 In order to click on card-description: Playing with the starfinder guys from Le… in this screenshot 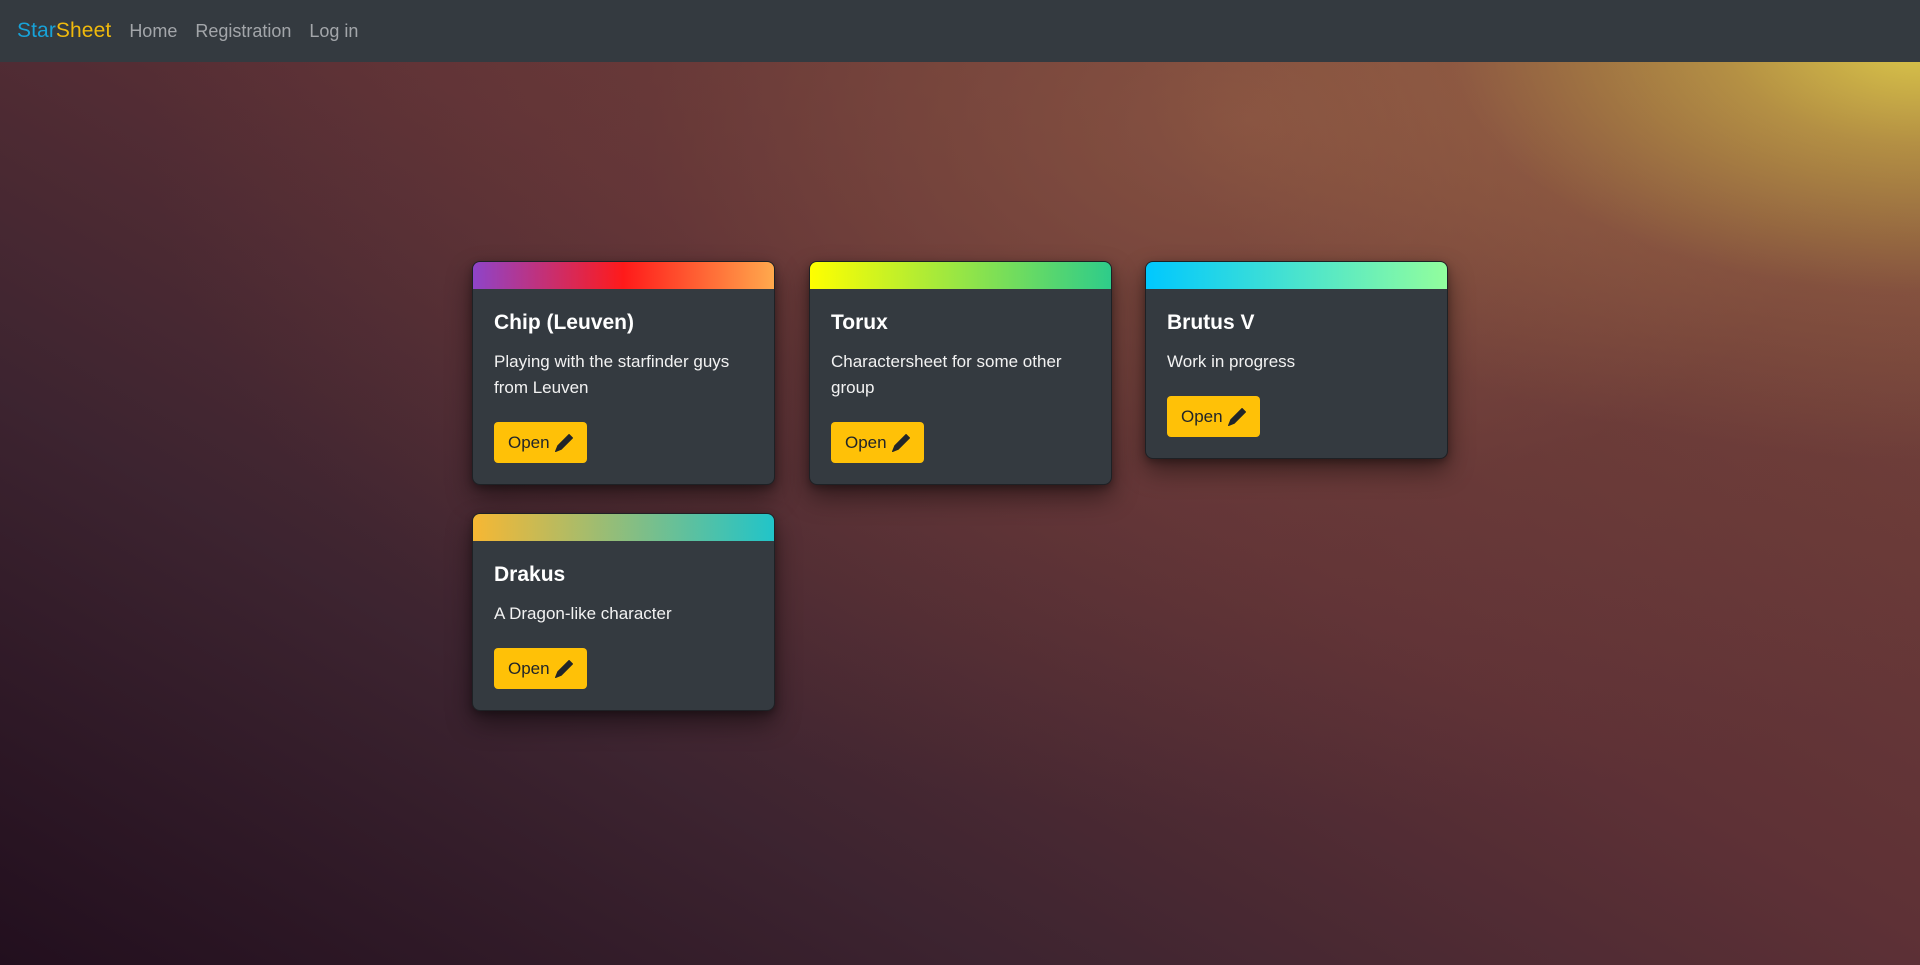, I will do `click(612, 374)`.